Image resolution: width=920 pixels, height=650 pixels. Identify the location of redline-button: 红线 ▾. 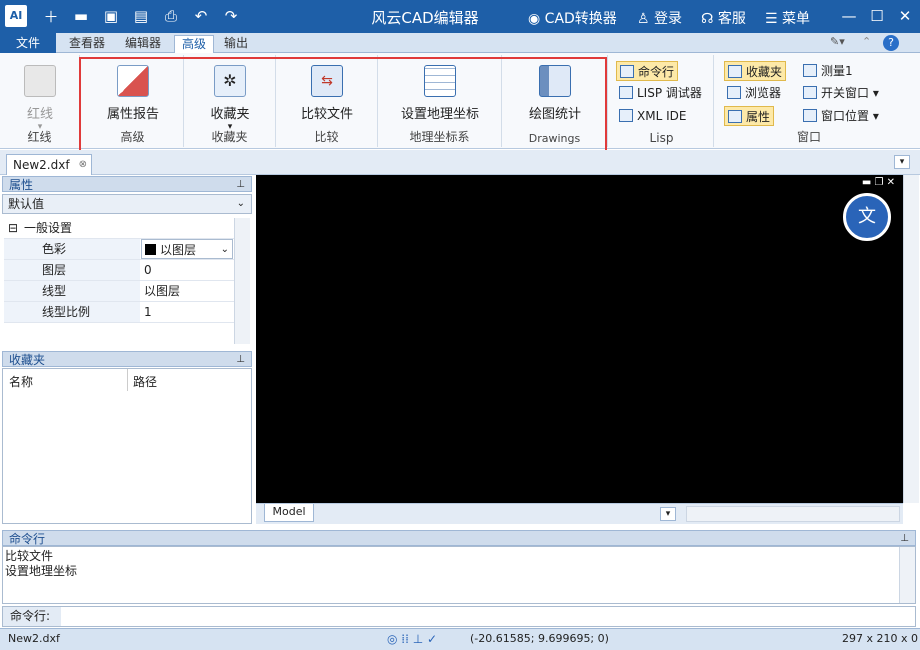
(40, 97).